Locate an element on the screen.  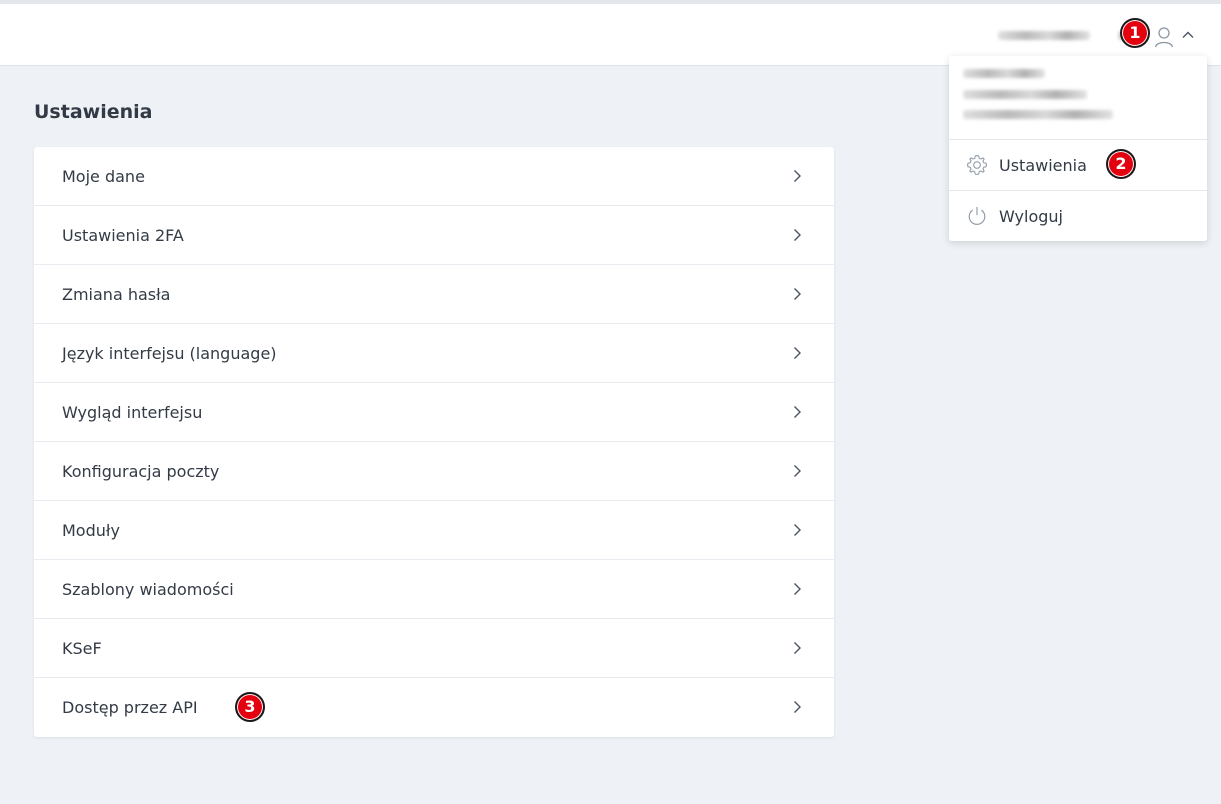
list-item-label: Zmiana hasła is located at coordinates (116, 294).